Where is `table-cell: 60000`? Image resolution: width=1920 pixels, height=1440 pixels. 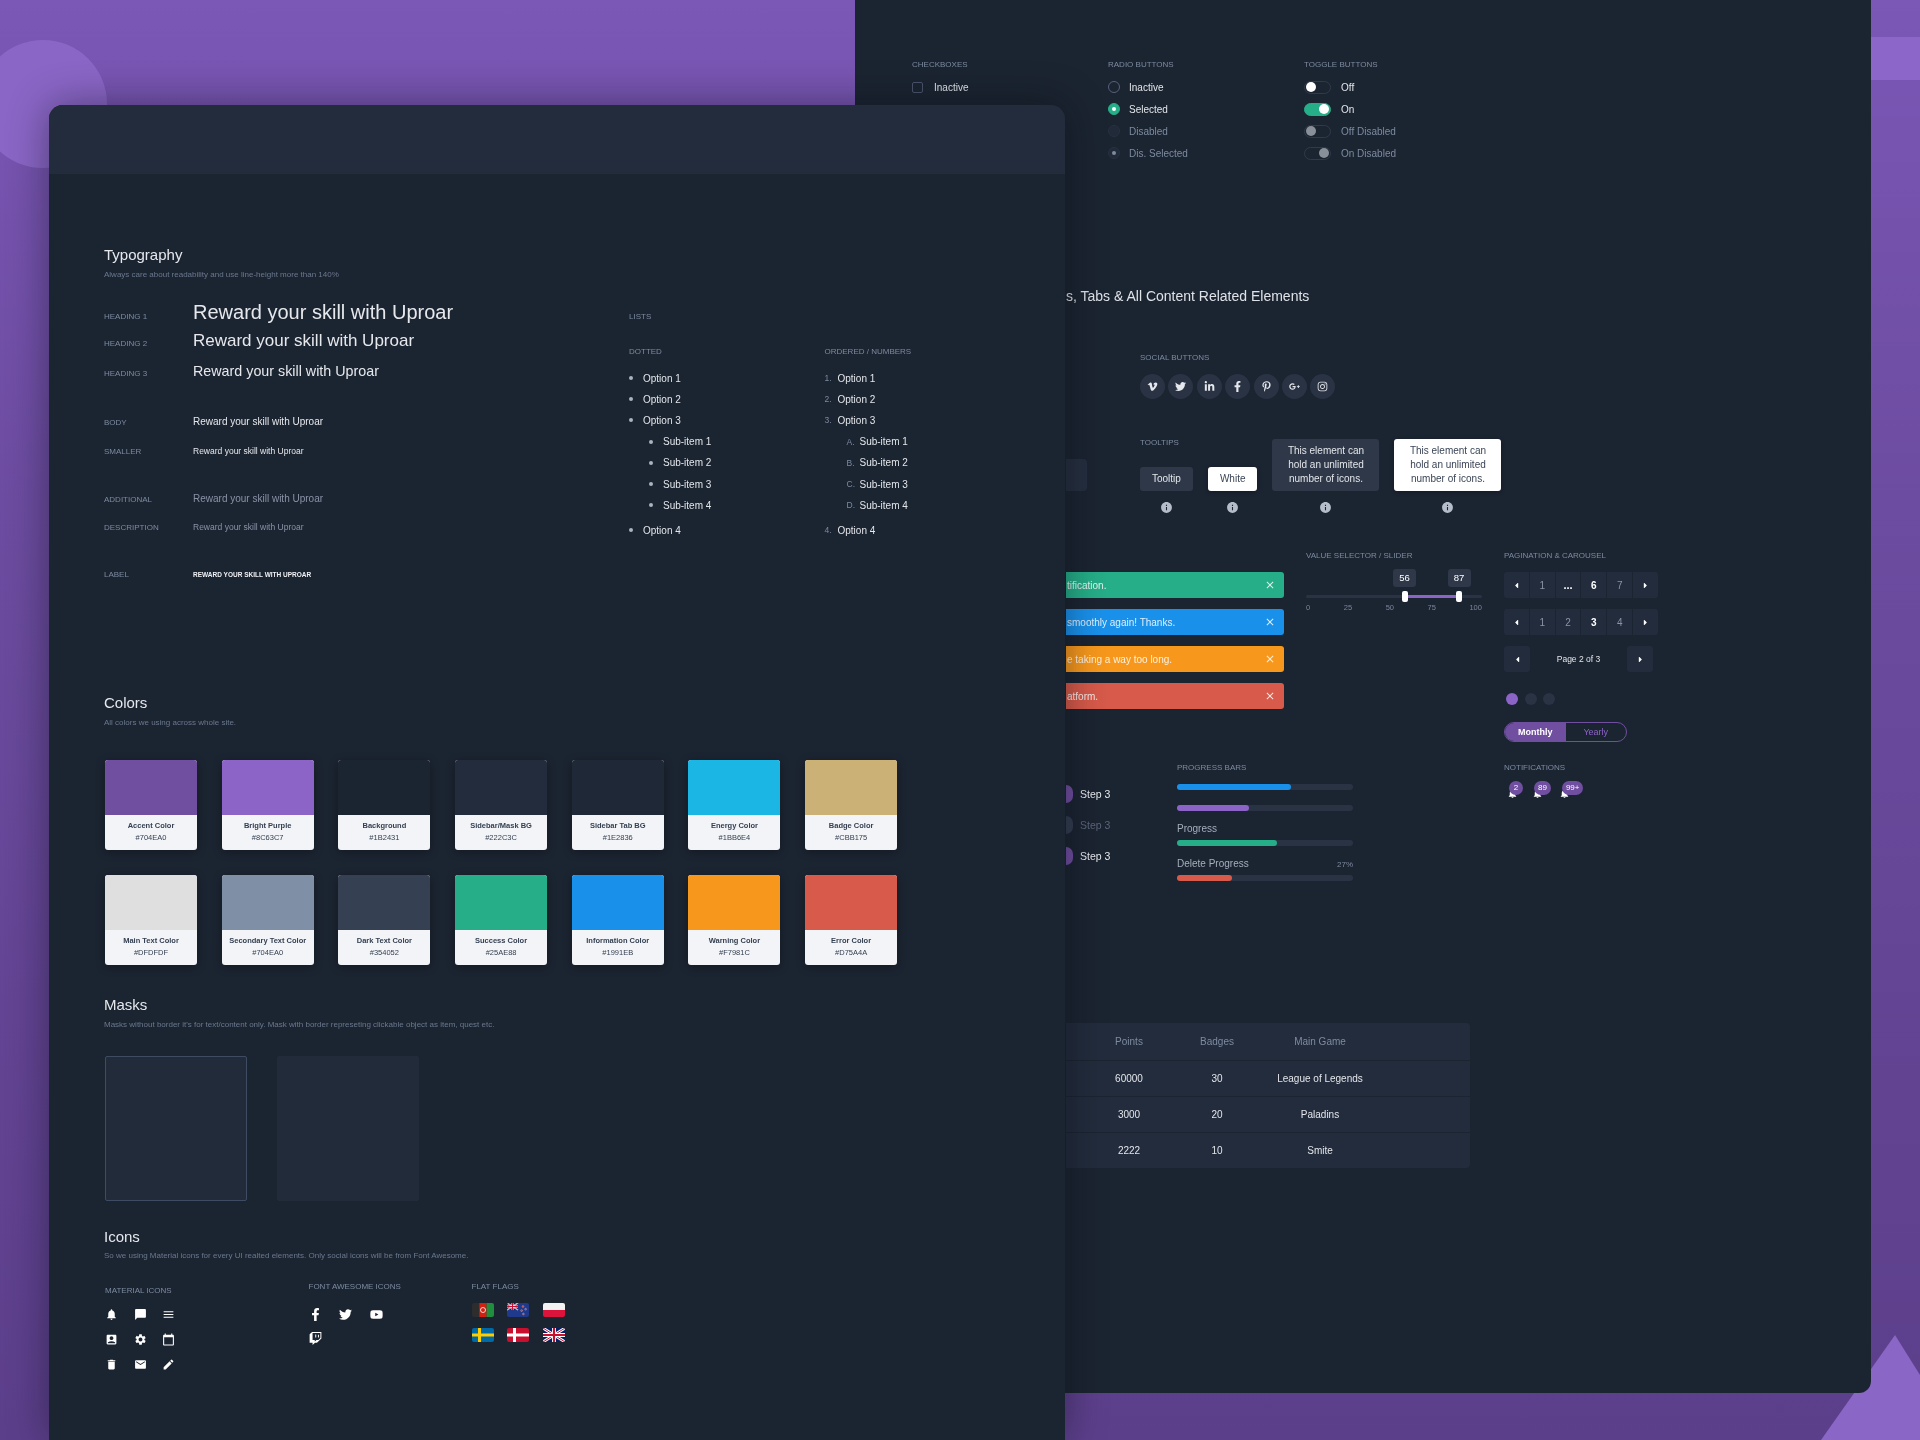
table-cell: 60000 is located at coordinates (1129, 1078).